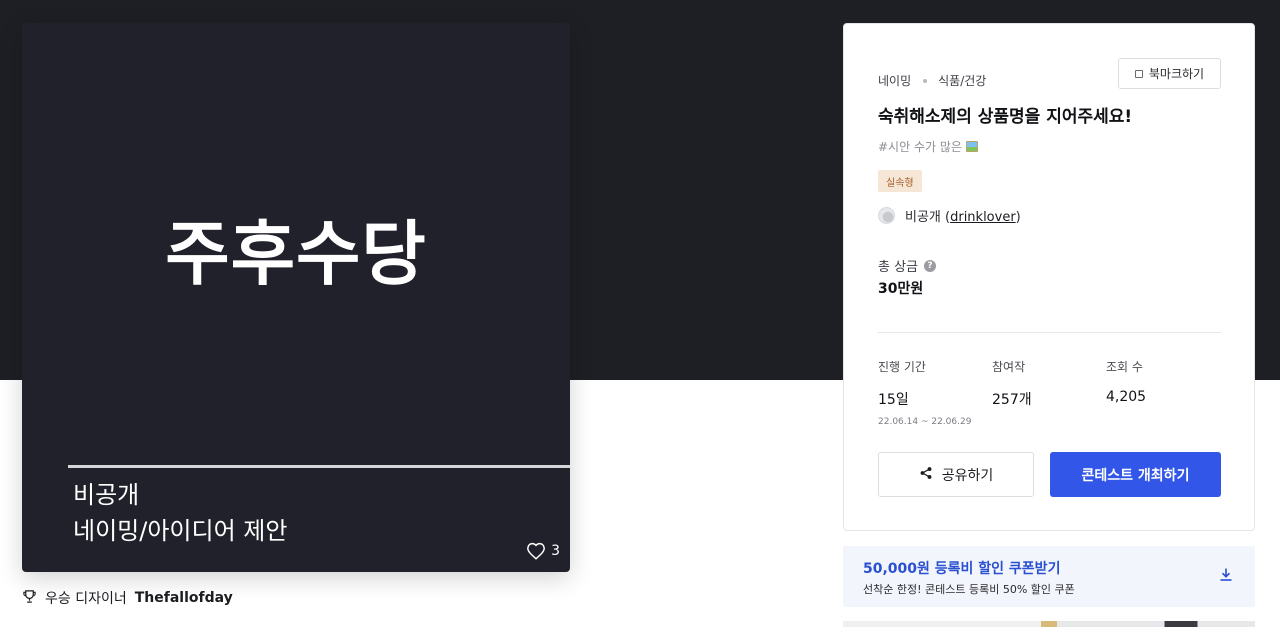 This screenshot has height=627, width=1280. I want to click on entry-caption-category: 네이밍/아이디어 제안, so click(180, 531).